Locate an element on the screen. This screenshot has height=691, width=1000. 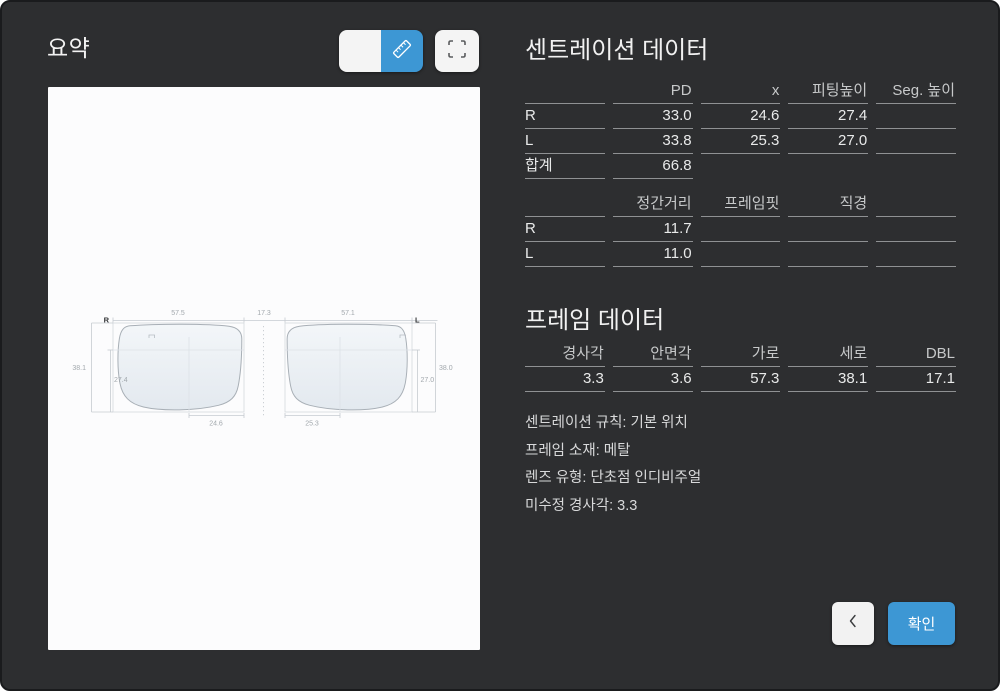
ruler-icon is located at coordinates (402, 51).